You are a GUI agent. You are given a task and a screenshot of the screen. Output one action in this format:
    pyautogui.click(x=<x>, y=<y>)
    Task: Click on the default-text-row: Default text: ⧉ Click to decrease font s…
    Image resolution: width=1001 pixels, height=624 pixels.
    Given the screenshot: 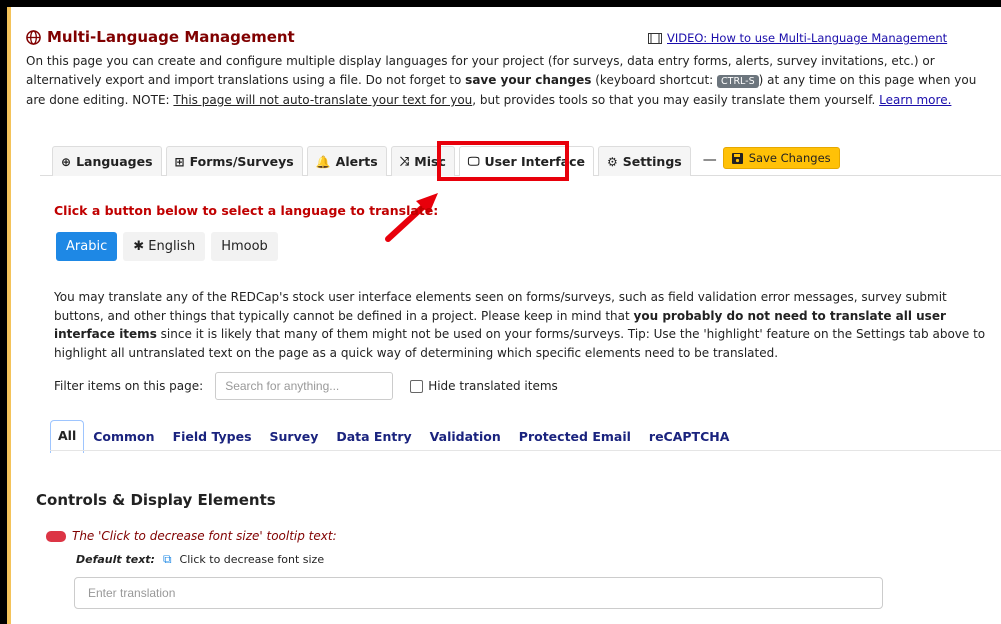 What is the action you would take?
    pyautogui.click(x=200, y=559)
    